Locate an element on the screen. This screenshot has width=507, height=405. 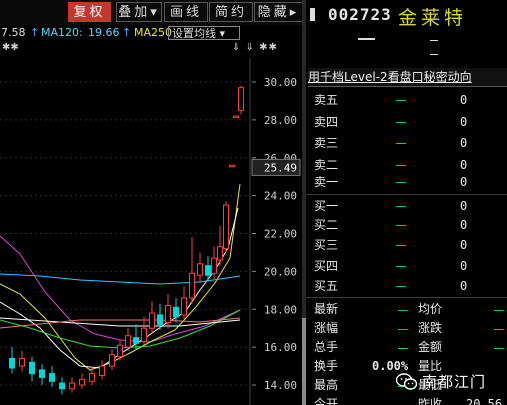
panel-marker is located at coordinates (312, 14).